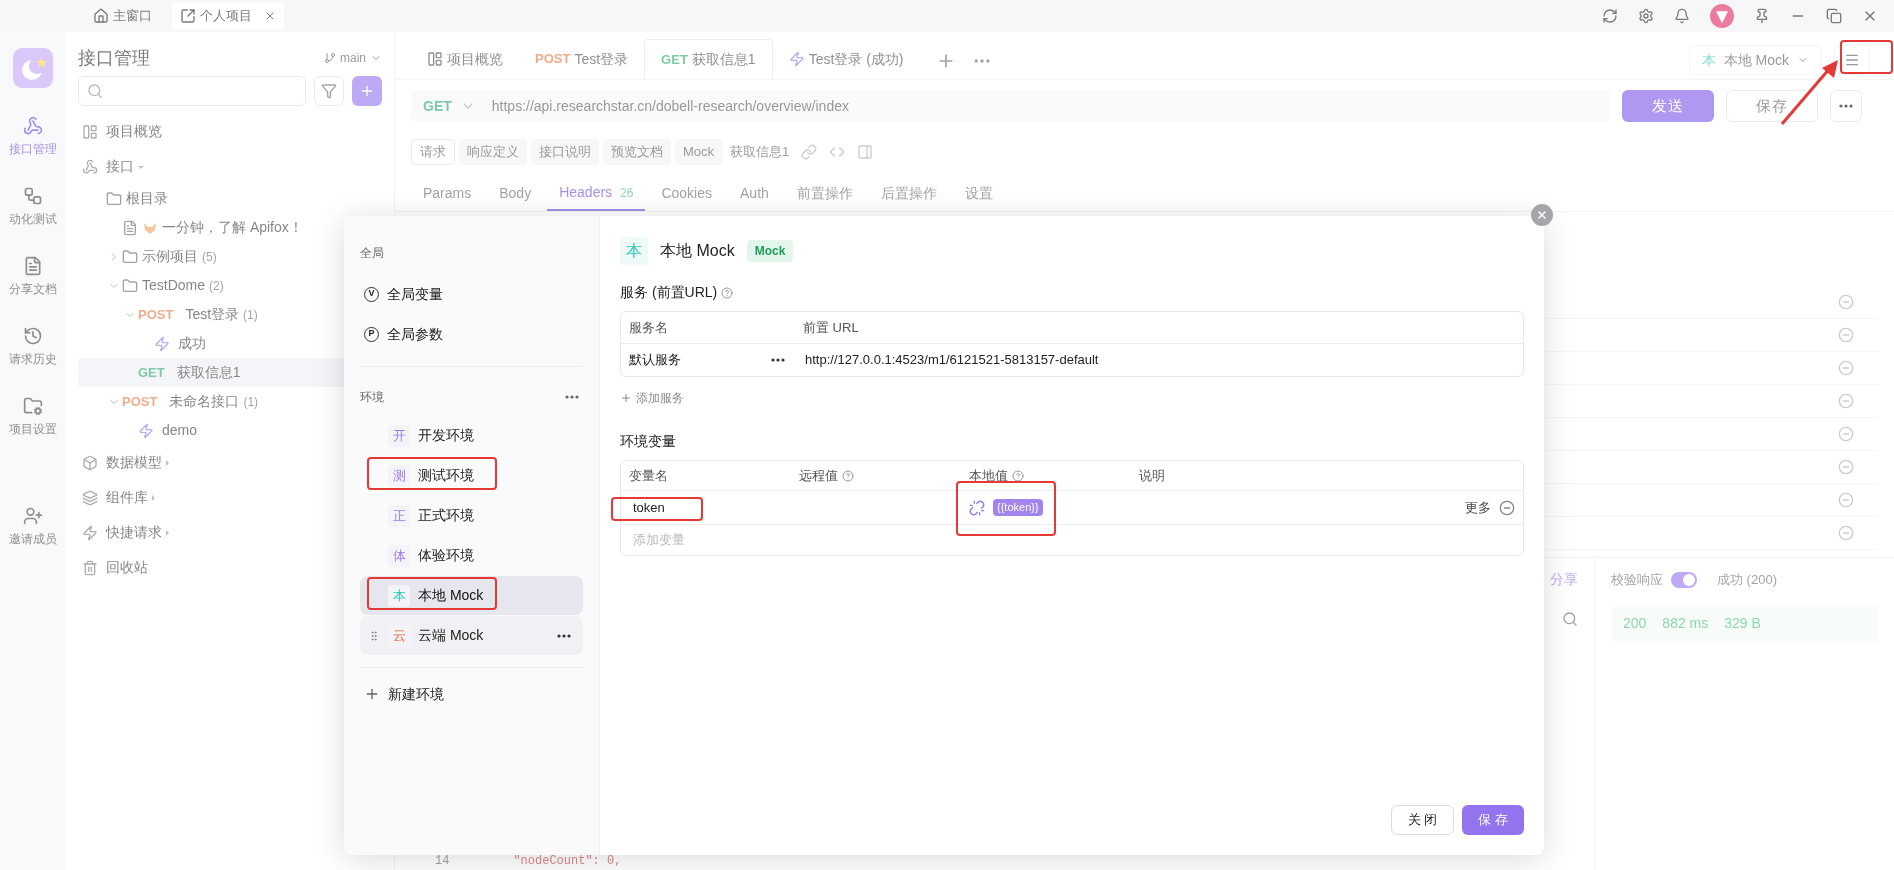 This screenshot has height=870, width=1894. I want to click on environment-selector: 本 本地 Mock, so click(1755, 60).